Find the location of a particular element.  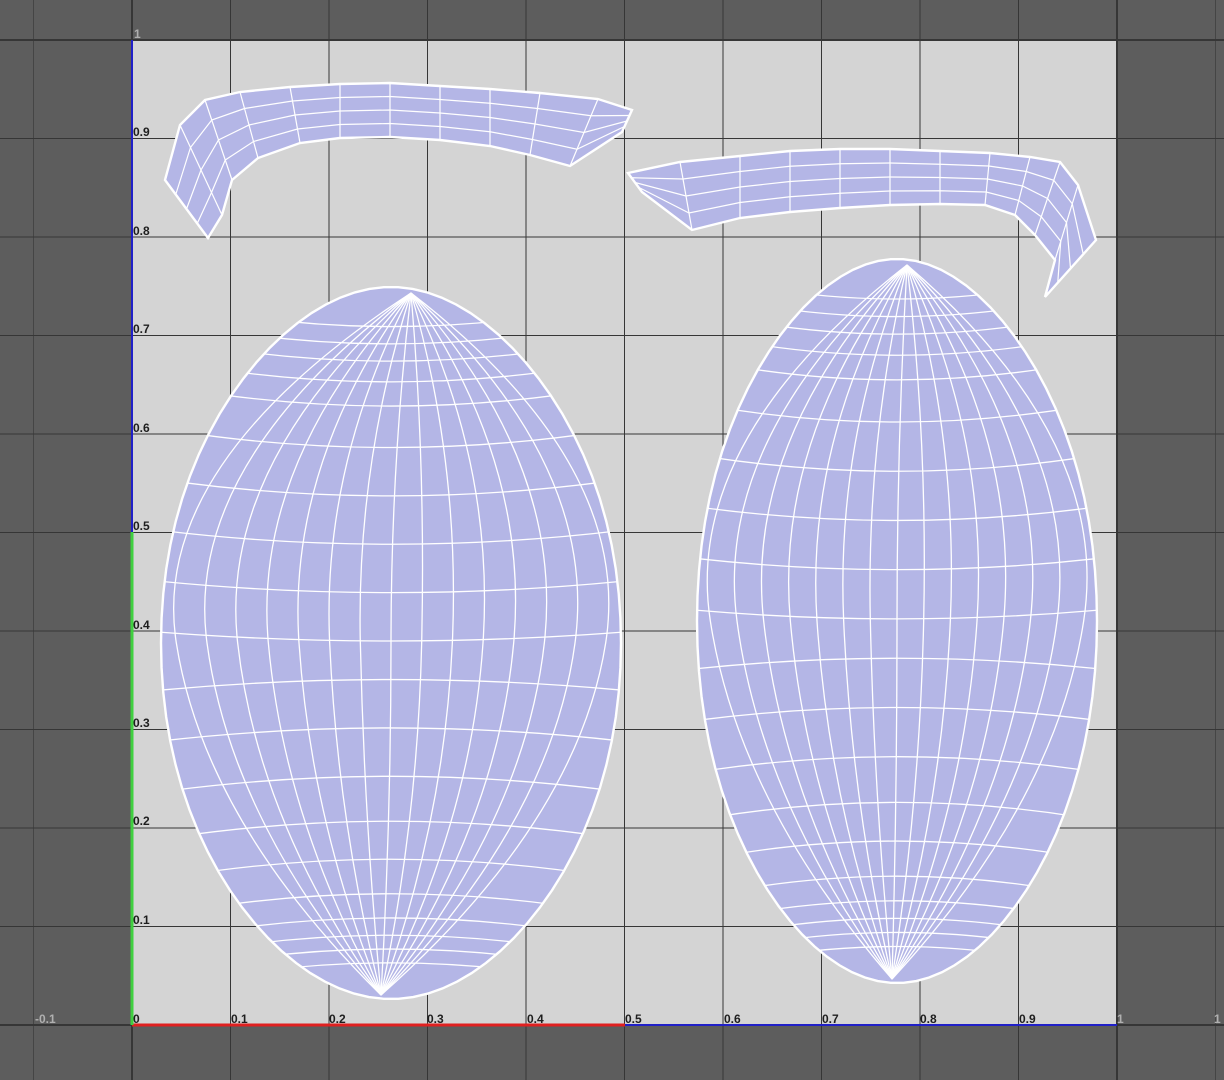

v-label-0.5: 0.5 is located at coordinates (141, 526).